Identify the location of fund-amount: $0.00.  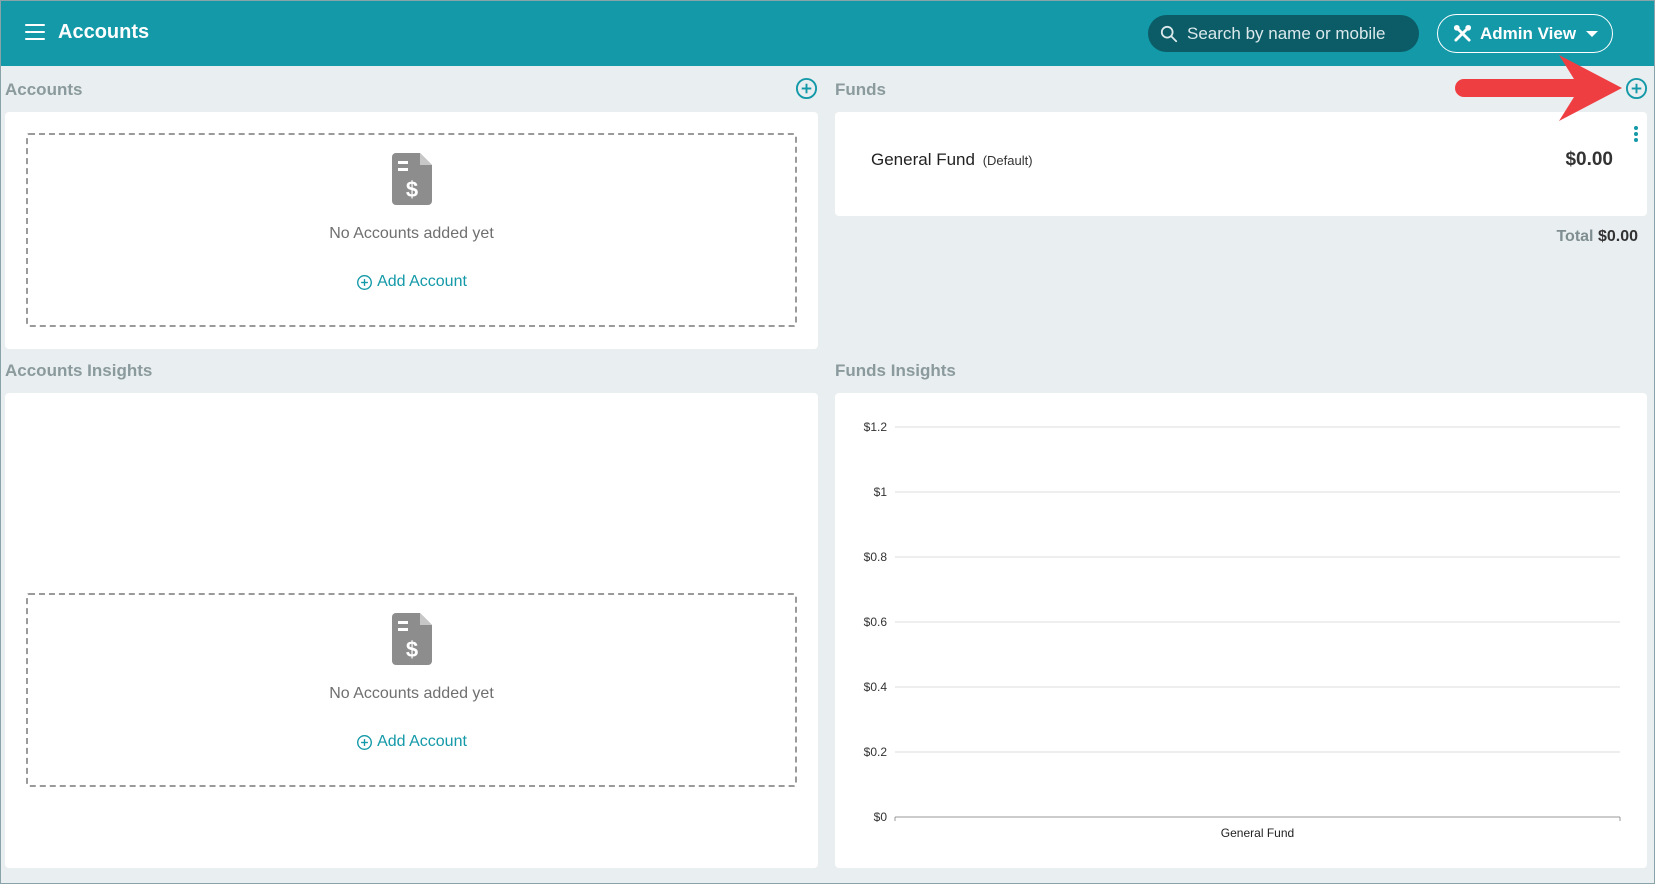
(1589, 159).